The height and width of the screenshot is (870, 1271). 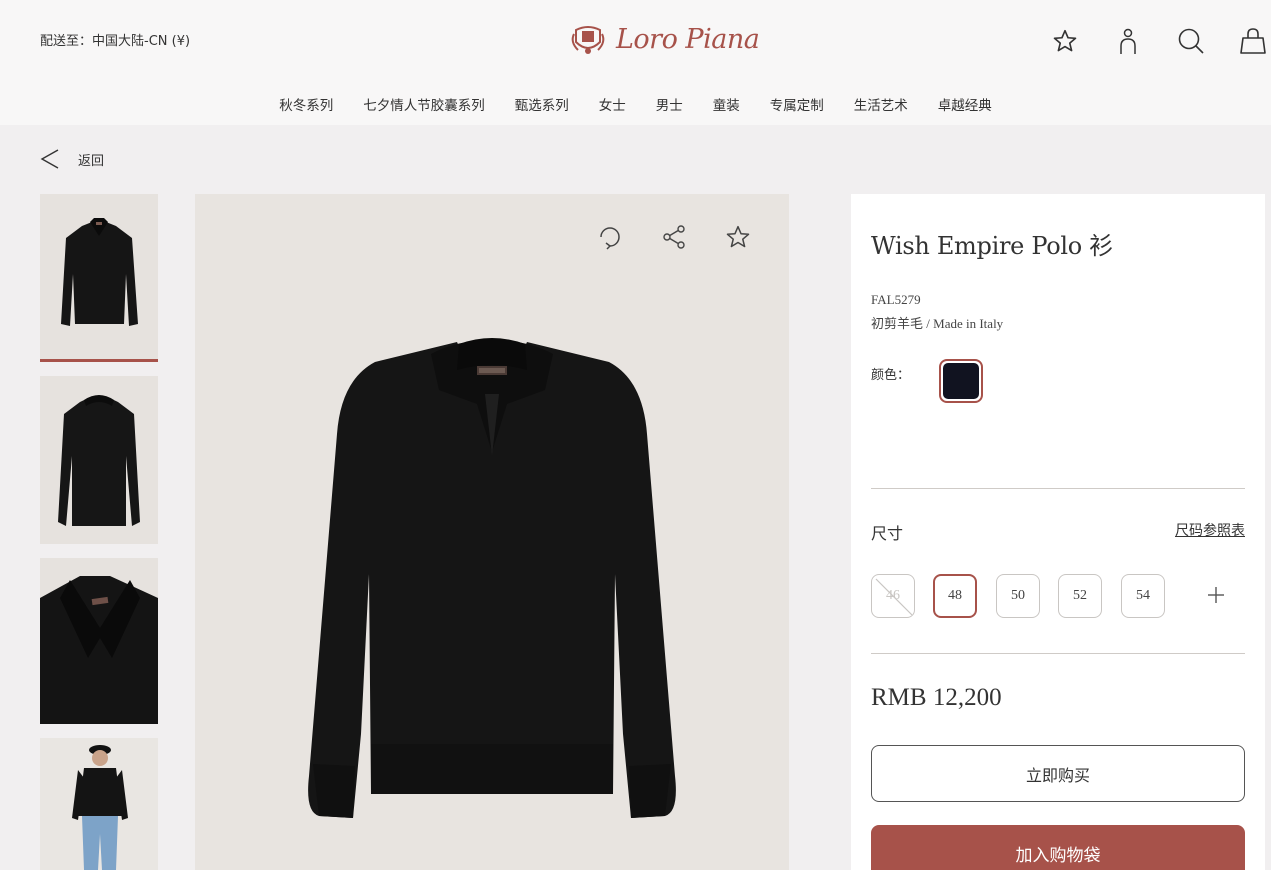 I want to click on size-value: 52, so click(x=1080, y=595).